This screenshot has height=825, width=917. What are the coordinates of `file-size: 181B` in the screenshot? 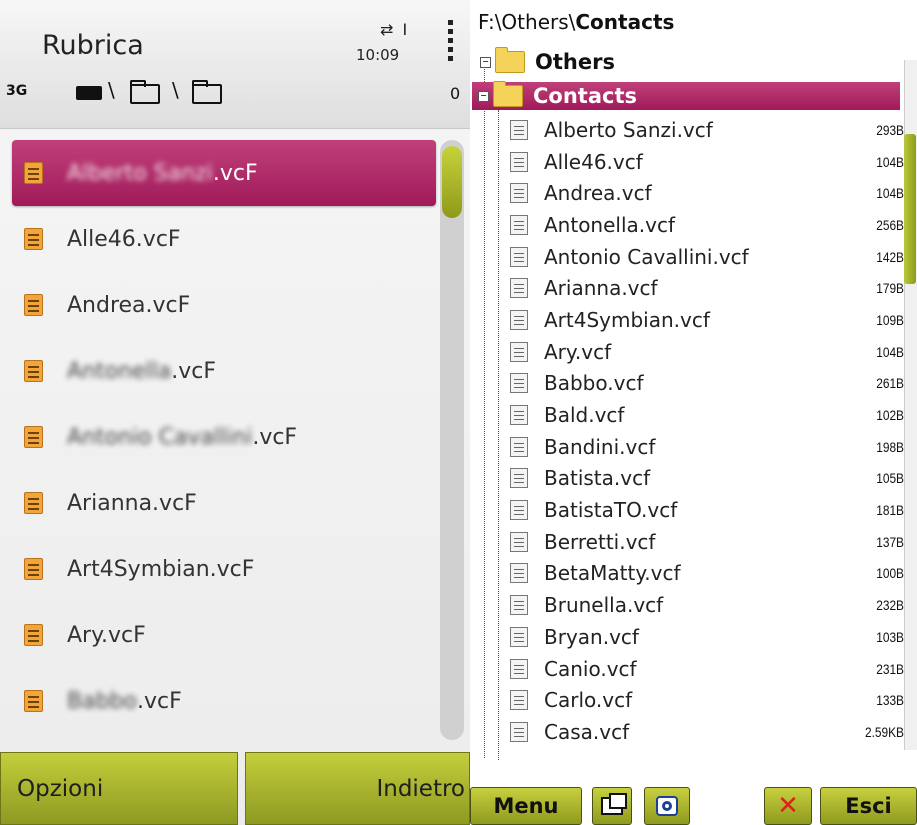 It's located at (890, 510).